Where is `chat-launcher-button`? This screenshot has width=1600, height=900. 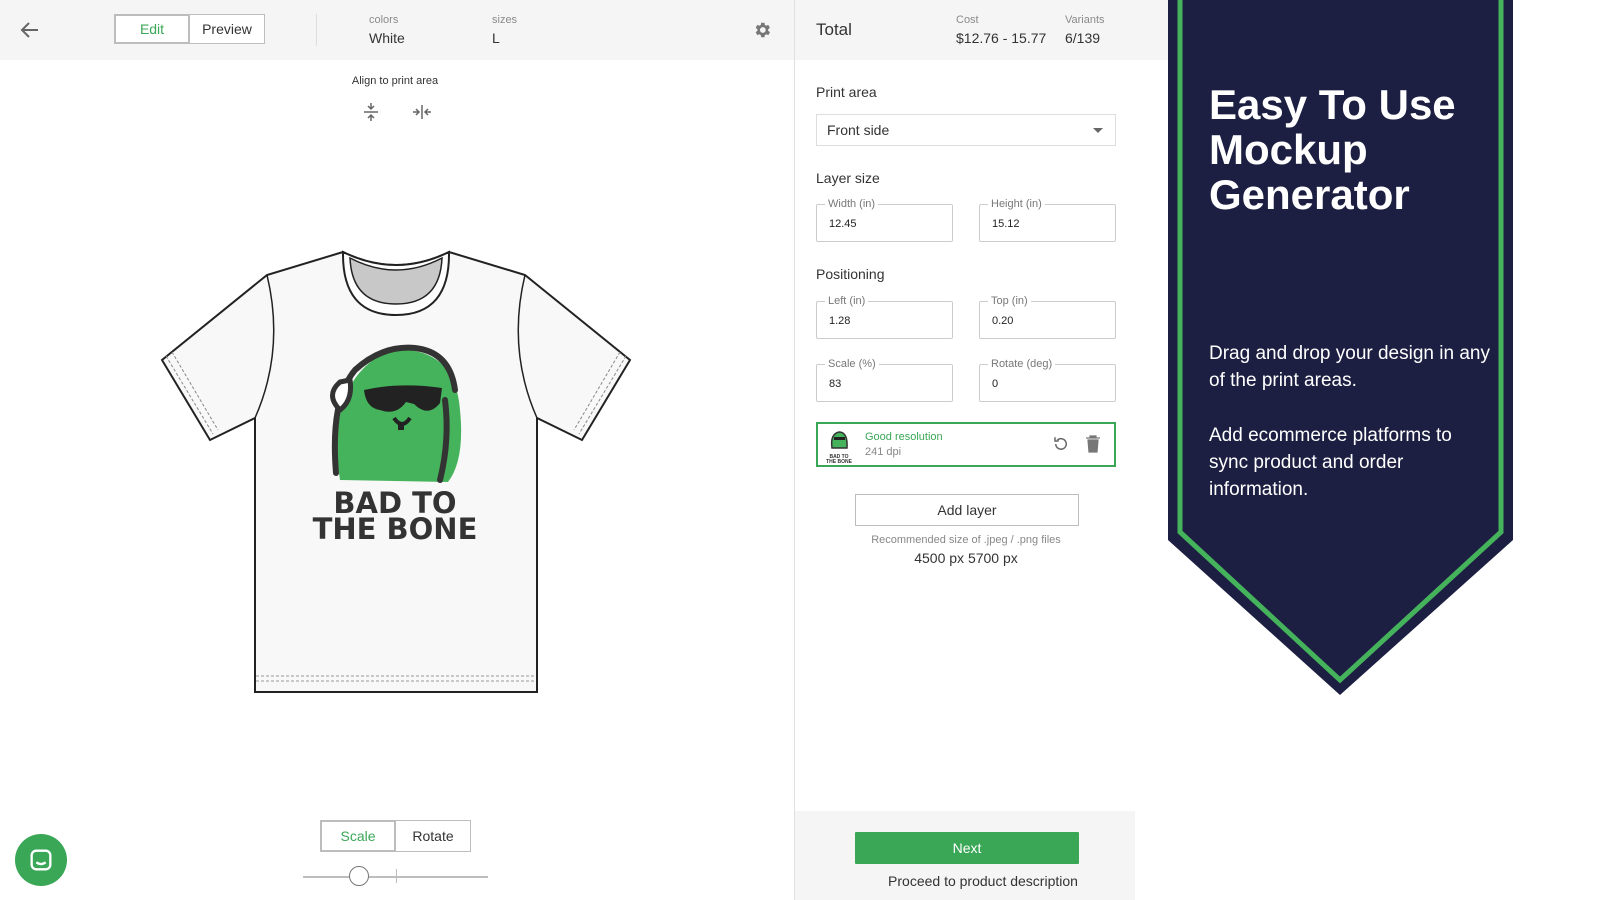
chat-launcher-button is located at coordinates (41, 860).